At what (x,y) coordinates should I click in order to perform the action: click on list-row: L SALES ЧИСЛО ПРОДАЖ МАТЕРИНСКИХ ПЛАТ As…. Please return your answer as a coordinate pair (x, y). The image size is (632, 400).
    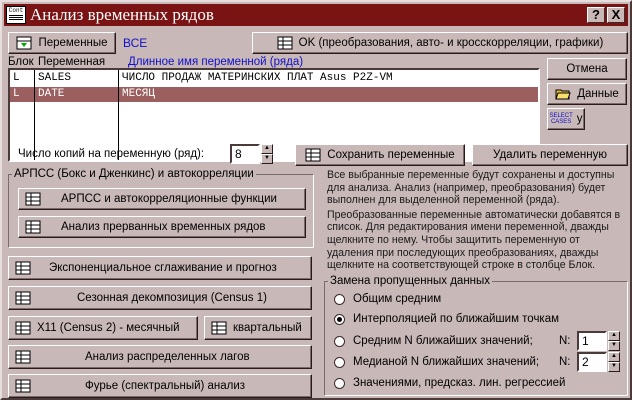
    Looking at the image, I should click on (274, 78).